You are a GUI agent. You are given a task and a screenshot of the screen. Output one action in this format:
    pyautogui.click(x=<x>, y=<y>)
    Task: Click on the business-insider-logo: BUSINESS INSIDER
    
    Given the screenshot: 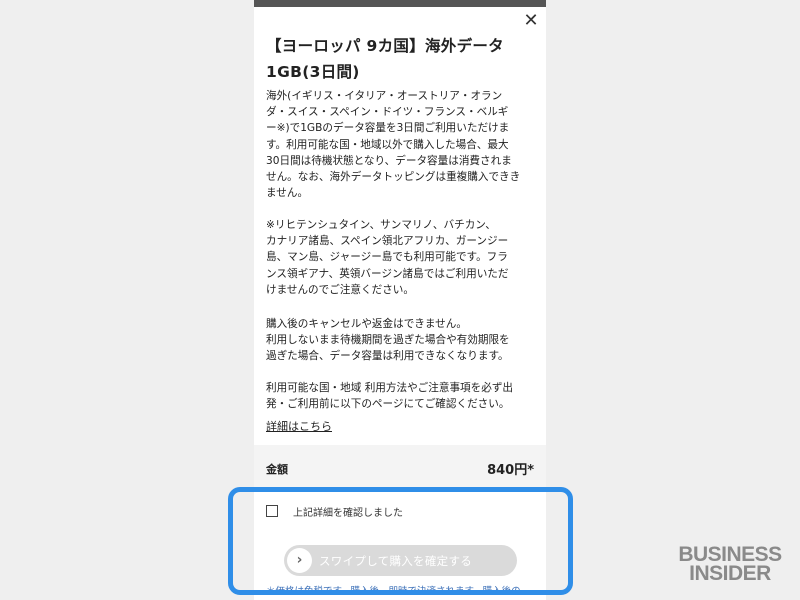 What is the action you would take?
    pyautogui.click(x=730, y=564)
    